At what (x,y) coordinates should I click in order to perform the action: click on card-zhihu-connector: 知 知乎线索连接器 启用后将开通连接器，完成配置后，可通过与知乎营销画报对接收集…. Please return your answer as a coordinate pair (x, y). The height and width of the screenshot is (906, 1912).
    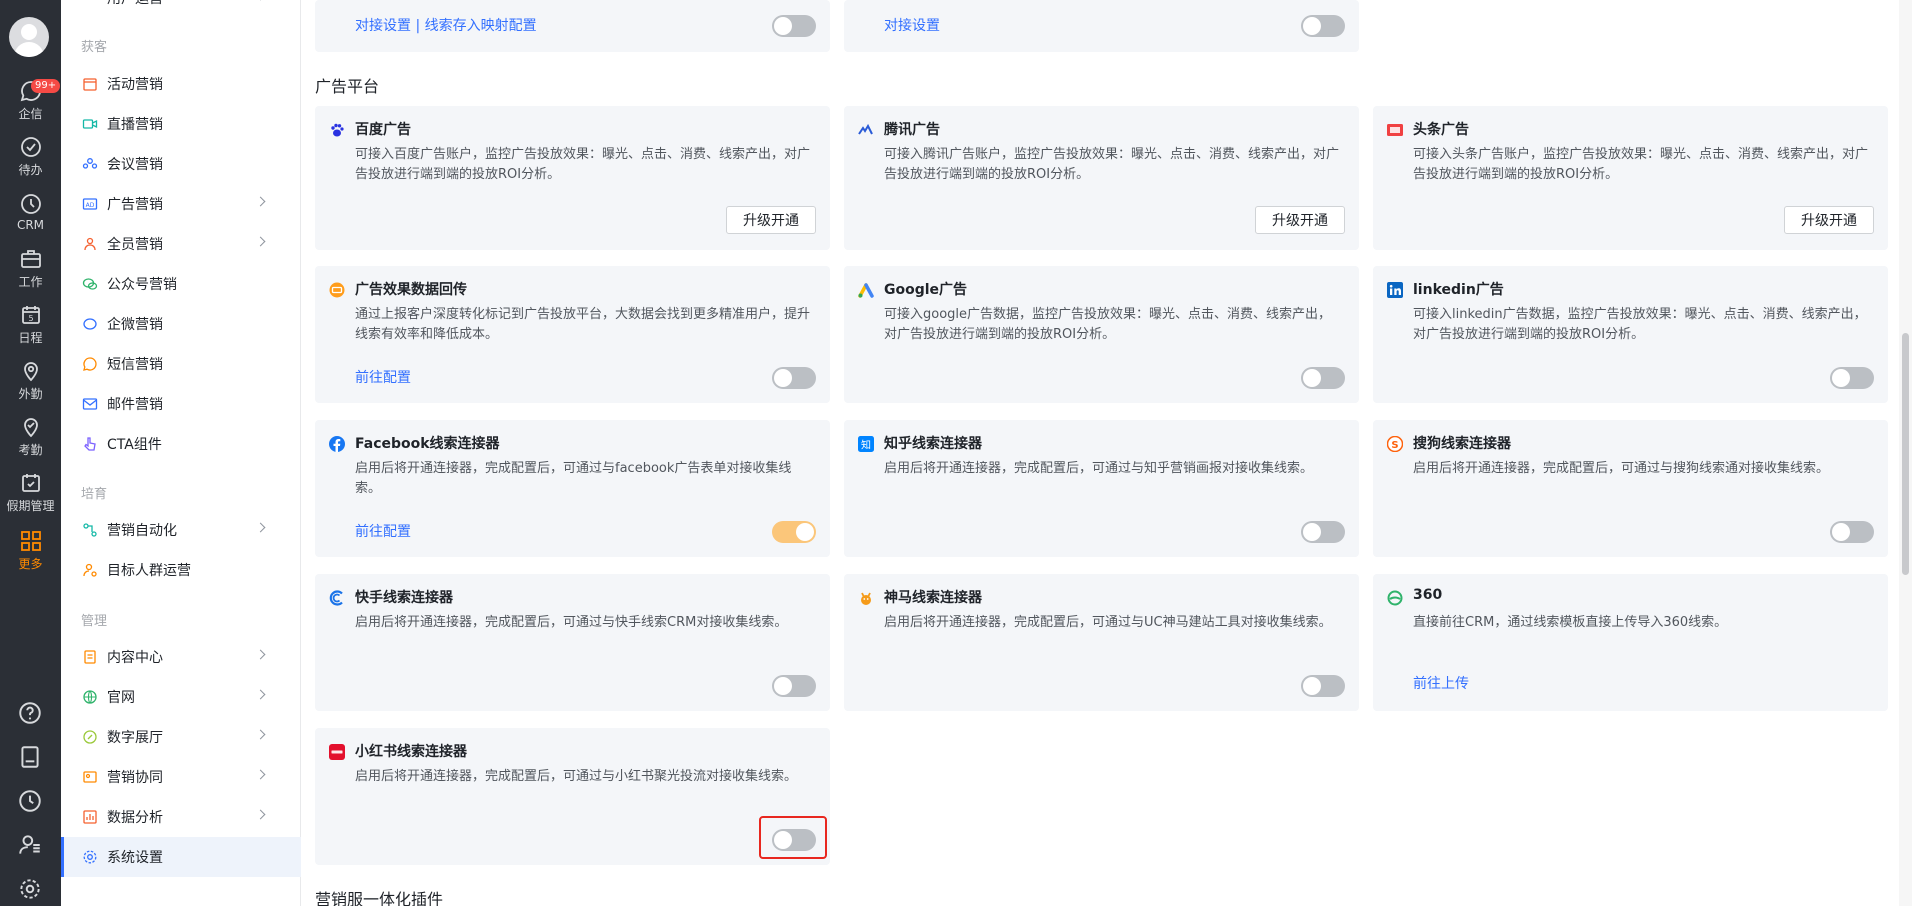
    Looking at the image, I should click on (1101, 488).